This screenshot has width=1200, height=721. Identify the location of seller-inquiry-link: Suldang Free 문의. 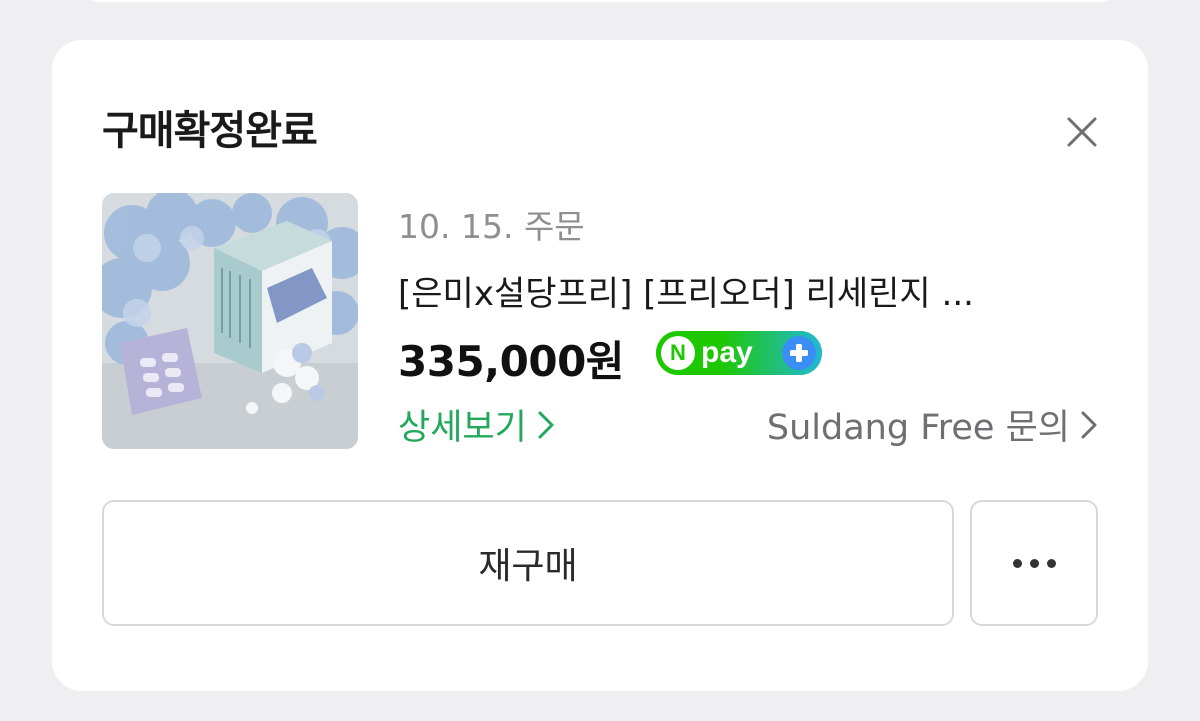
(932, 424).